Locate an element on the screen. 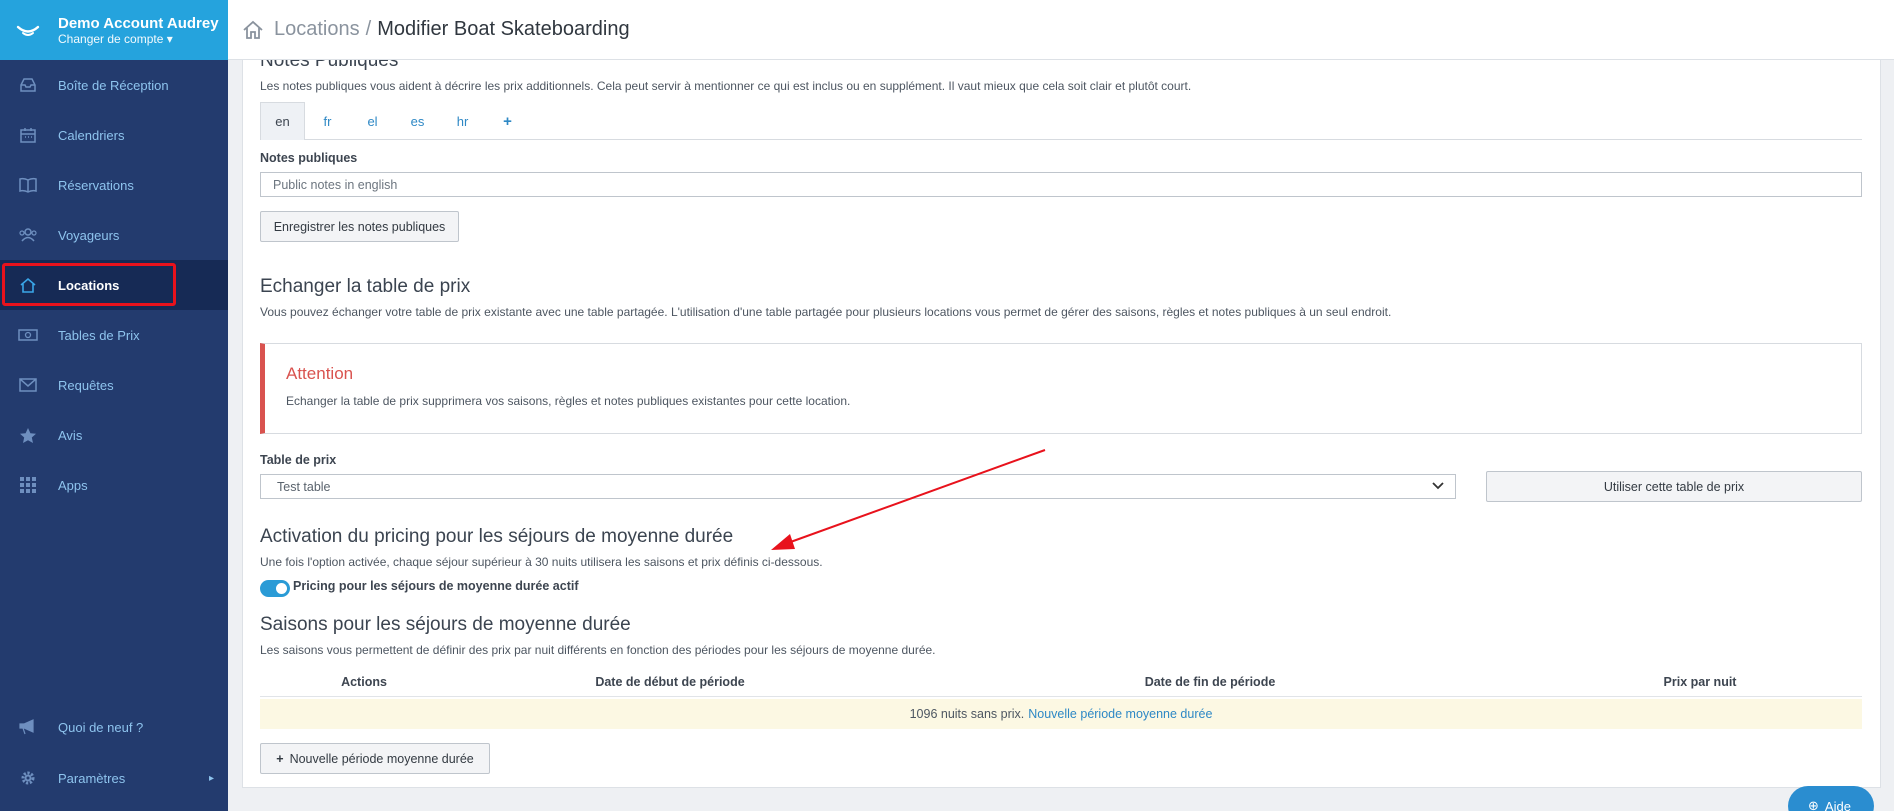 The width and height of the screenshot is (1894, 811). sidebar-item-travelers: Voyageurs is located at coordinates (114, 235).